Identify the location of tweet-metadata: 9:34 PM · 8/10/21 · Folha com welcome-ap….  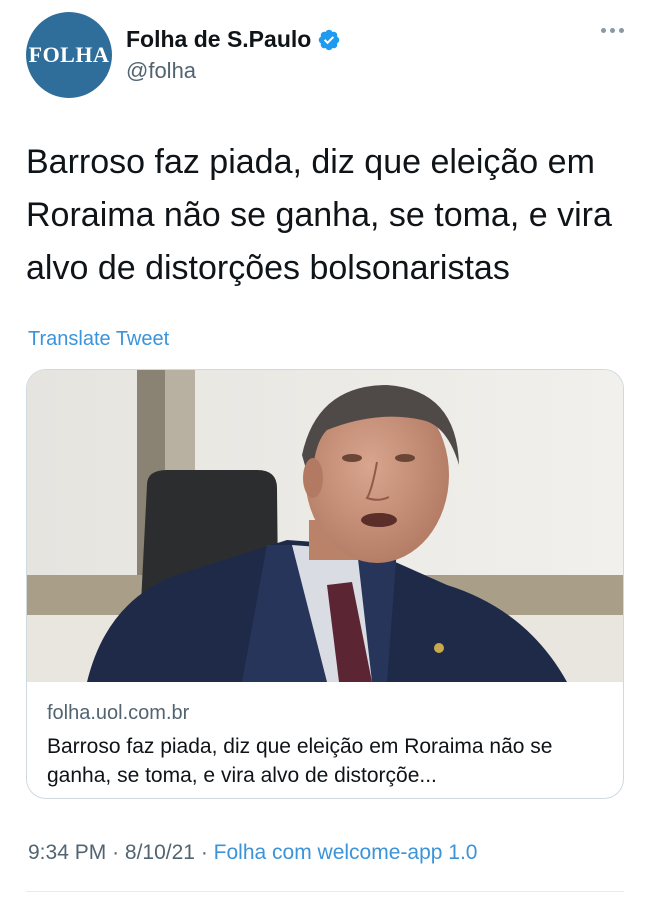
(252, 853).